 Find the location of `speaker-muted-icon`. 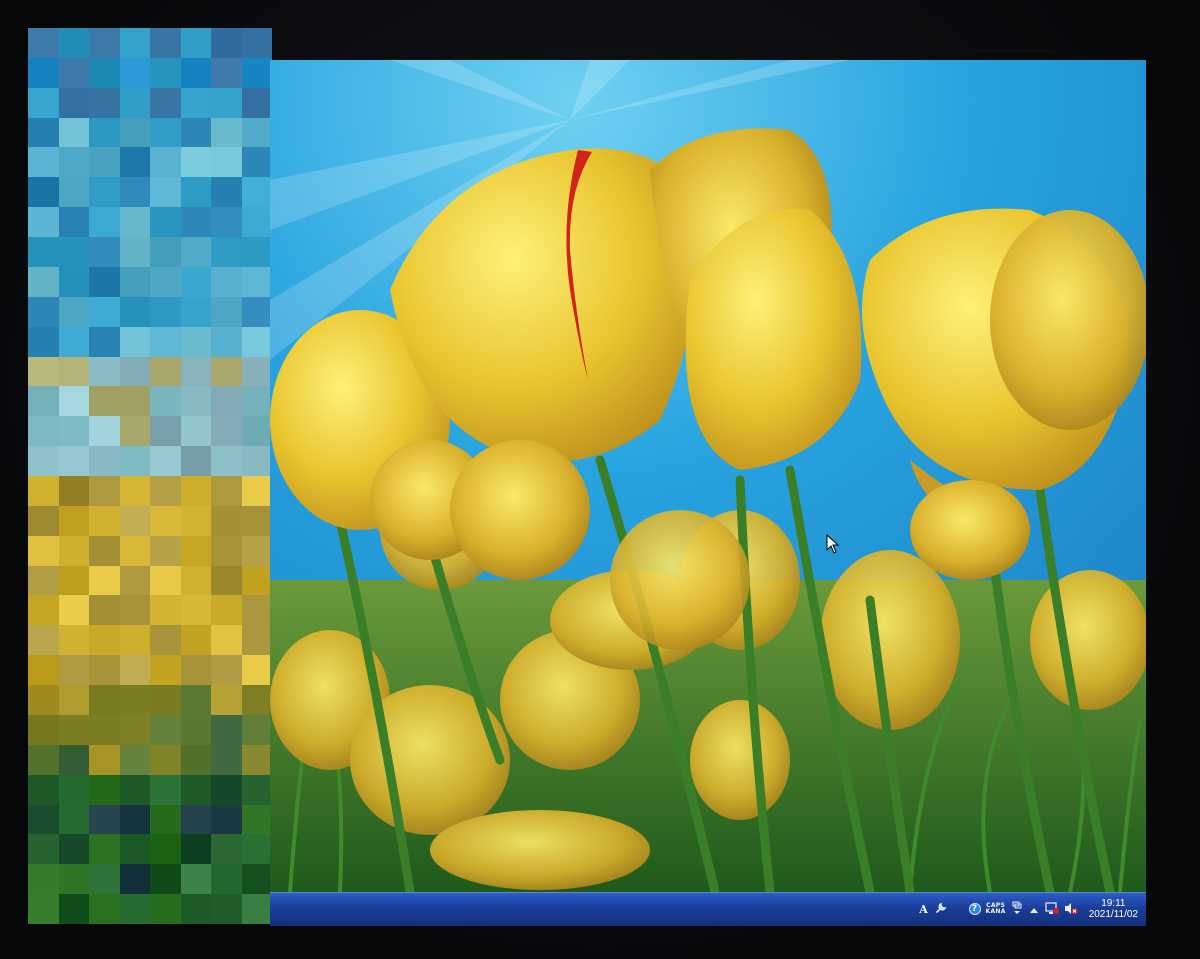

speaker-muted-icon is located at coordinates (1071, 909).